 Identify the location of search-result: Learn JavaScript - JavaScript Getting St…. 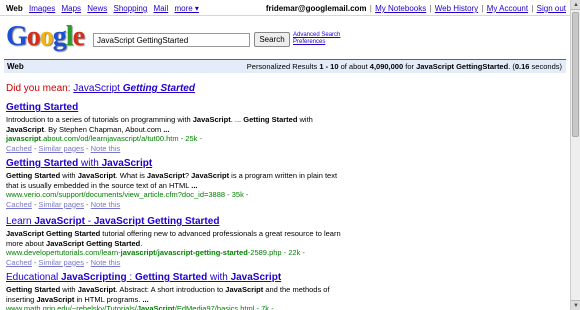
(178, 241).